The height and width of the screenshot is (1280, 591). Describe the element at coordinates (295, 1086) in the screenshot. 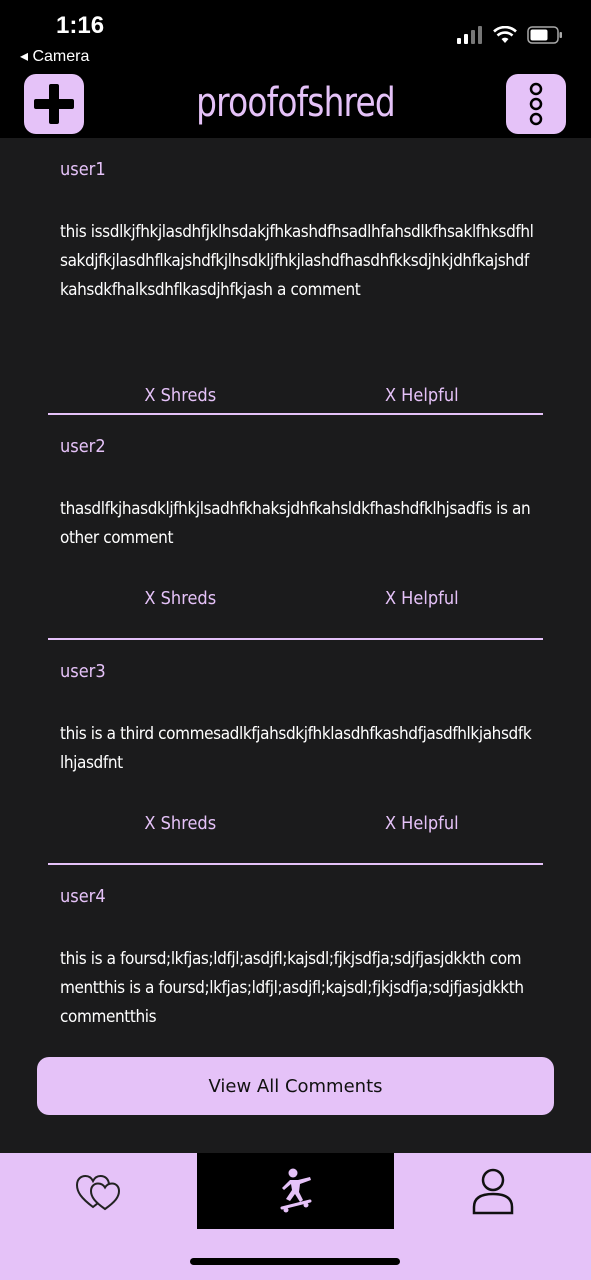

I see `view-all-comments-button: View All Comments` at that location.